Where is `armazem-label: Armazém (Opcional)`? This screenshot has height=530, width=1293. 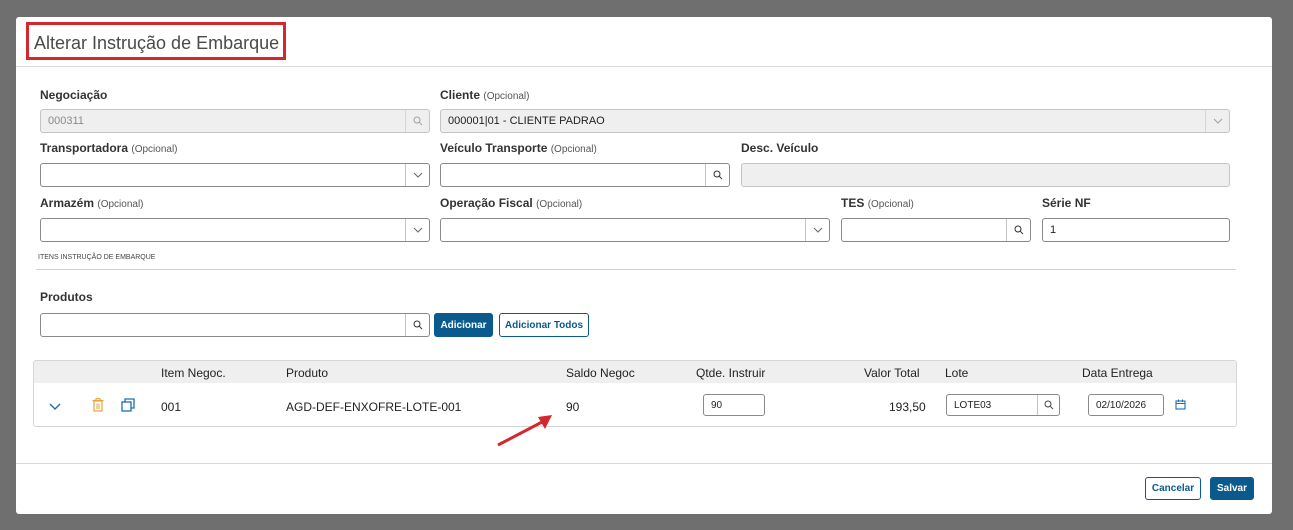
armazem-label: Armazém (Opcional) is located at coordinates (92, 203).